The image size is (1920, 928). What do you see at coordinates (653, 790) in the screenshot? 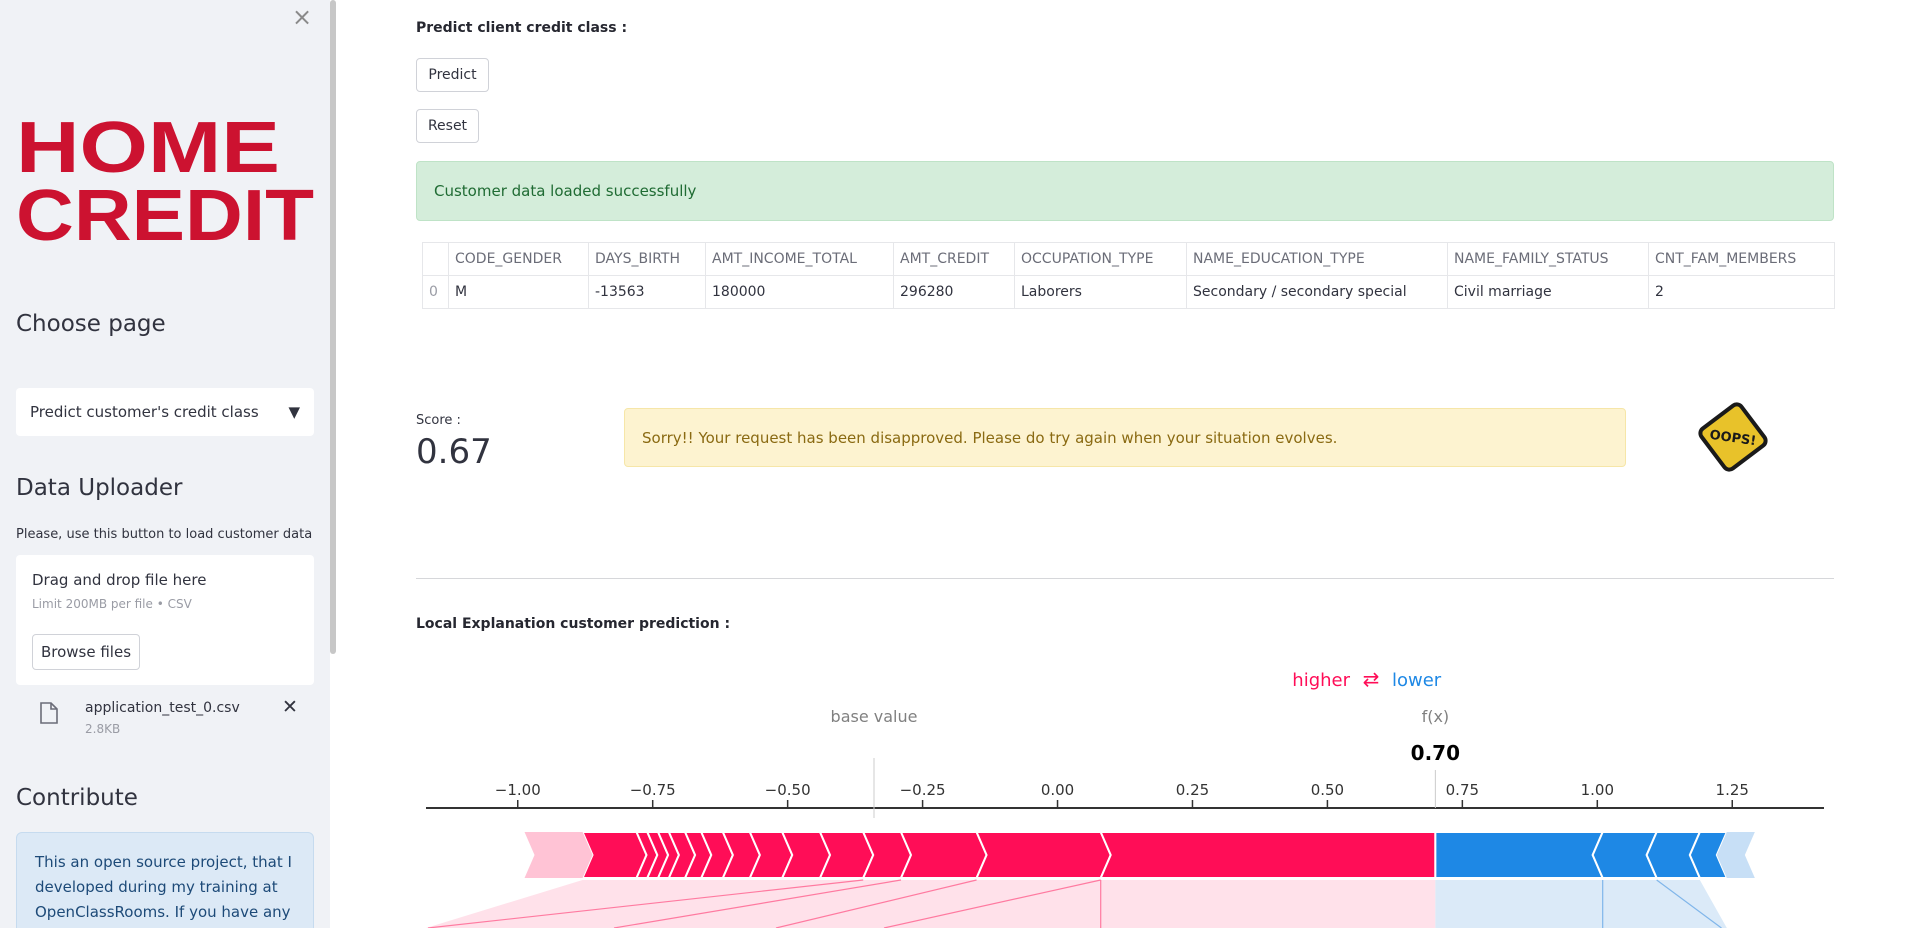
I see `axis-tick-label: −0.75` at bounding box center [653, 790].